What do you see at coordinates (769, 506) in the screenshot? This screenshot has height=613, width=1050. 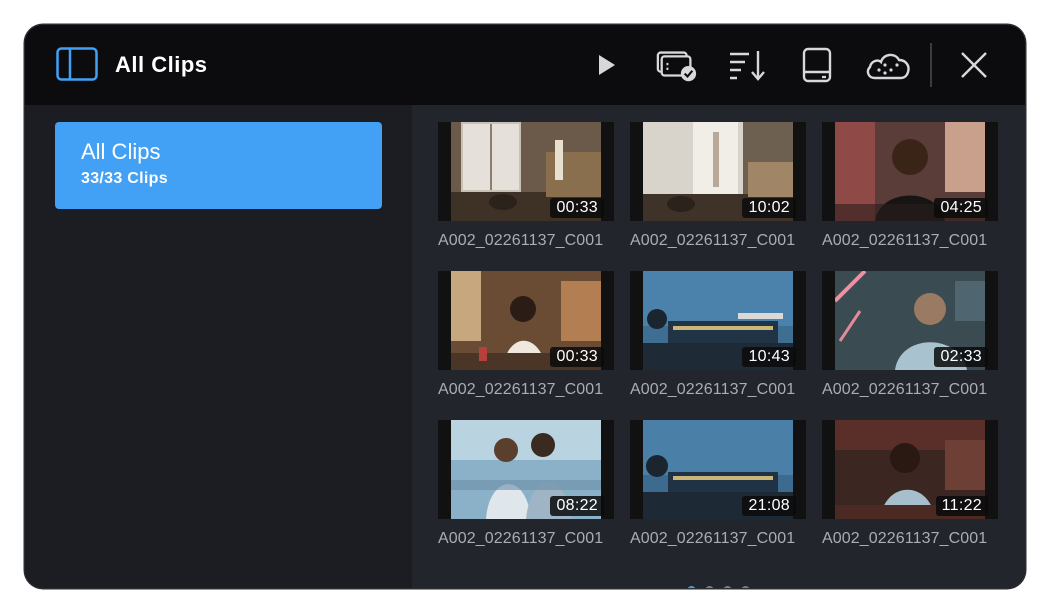 I see `clip-duration: 21:08` at bounding box center [769, 506].